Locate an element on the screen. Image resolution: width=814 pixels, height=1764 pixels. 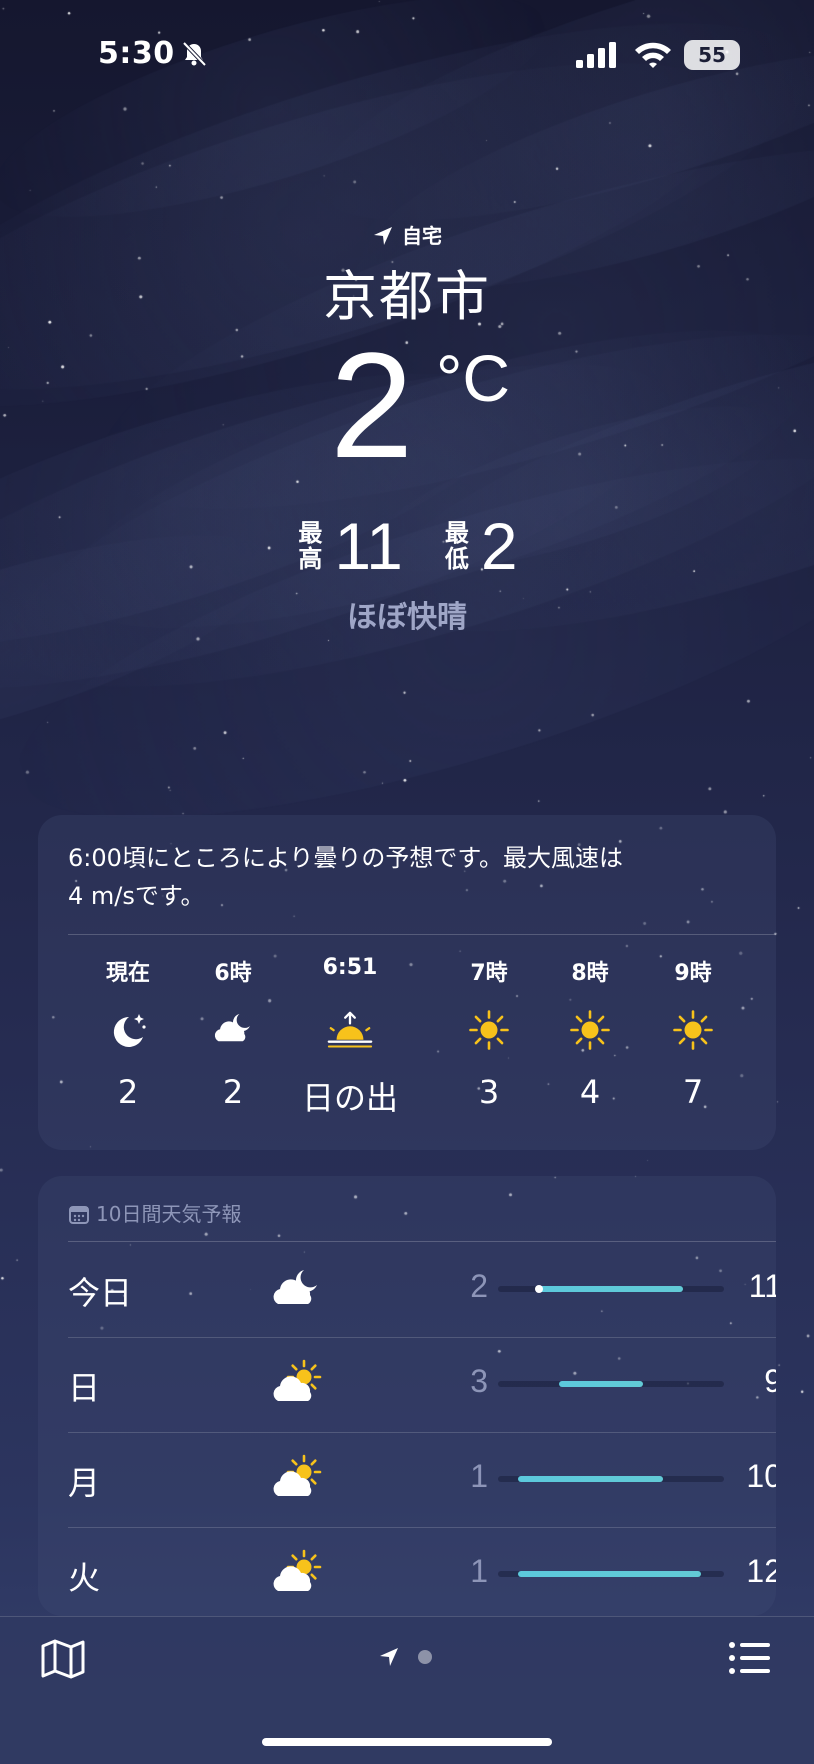
hour-label: 現在 is located at coordinates (127, 973).